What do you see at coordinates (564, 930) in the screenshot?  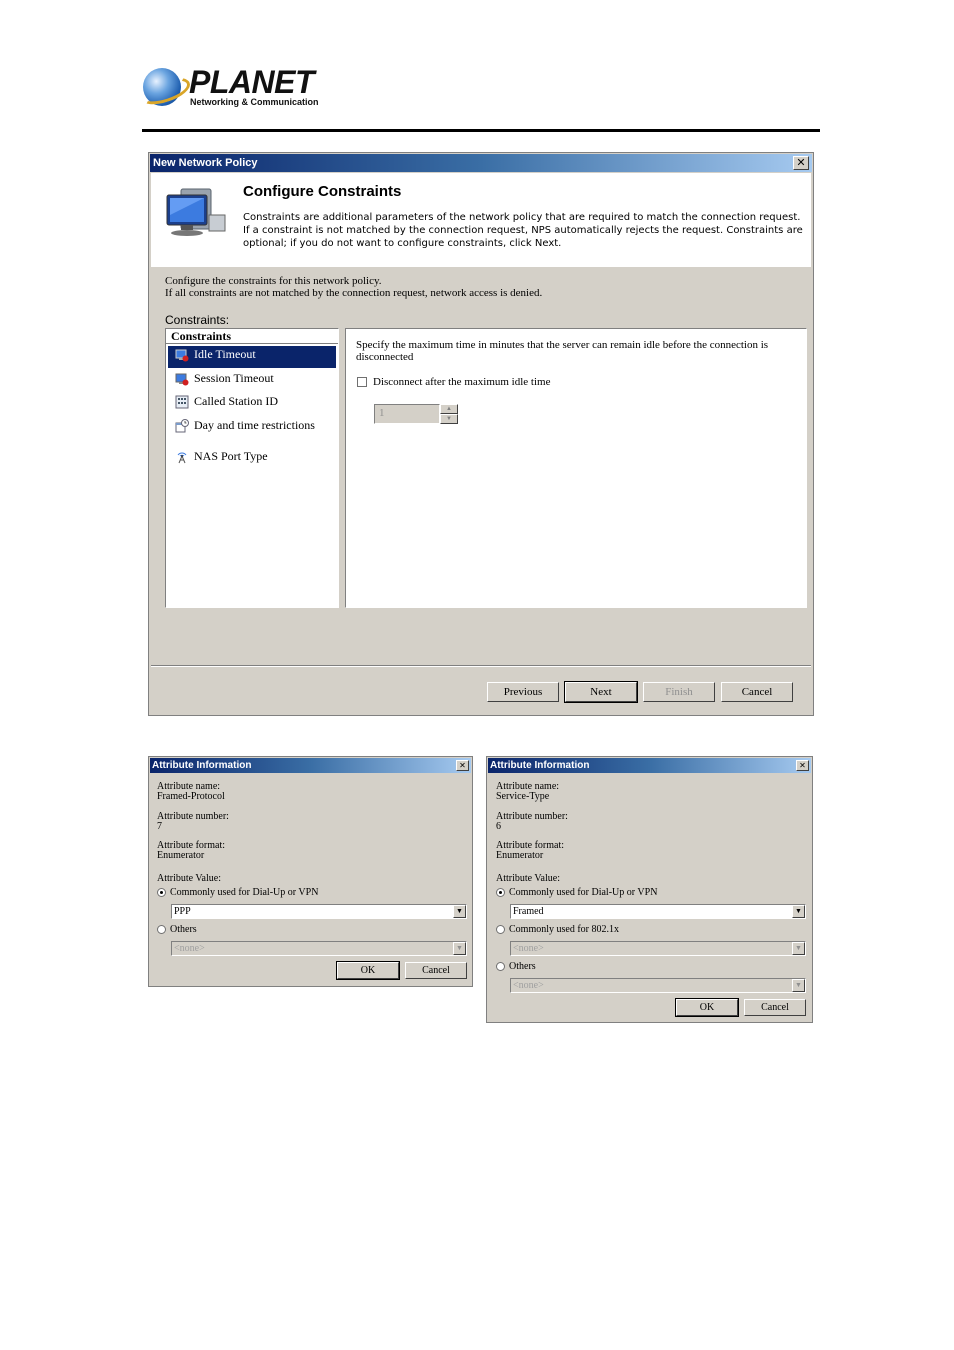 I see `radio-common-8021x-label: Commonly used for 802.1x` at bounding box center [564, 930].